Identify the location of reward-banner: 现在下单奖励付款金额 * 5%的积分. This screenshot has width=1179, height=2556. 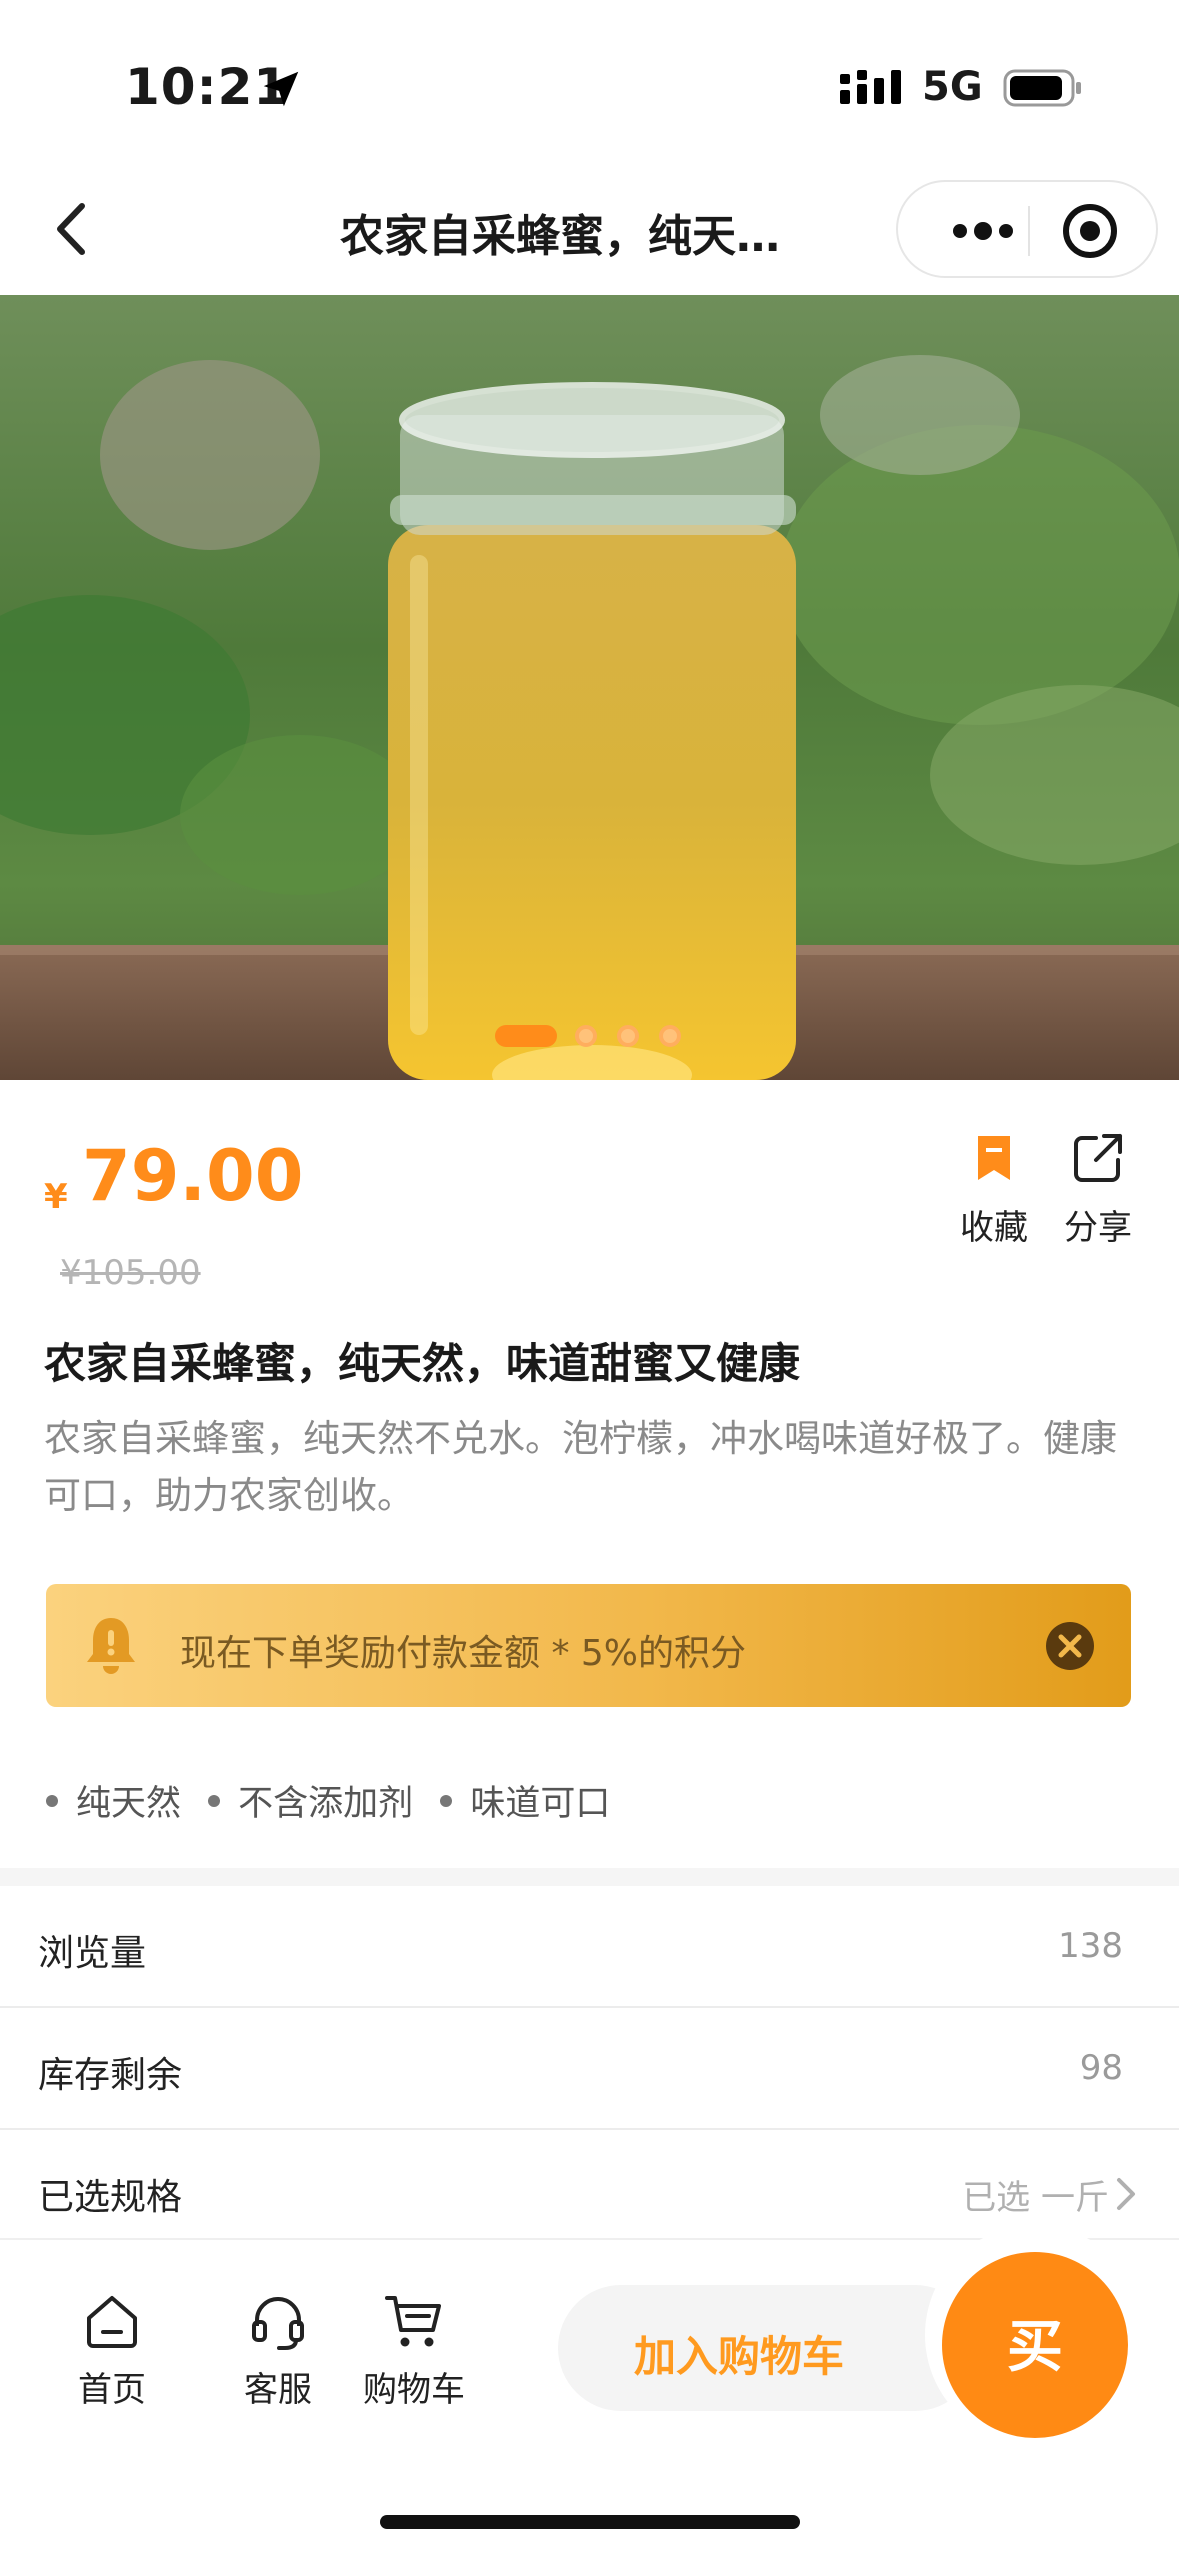
(588, 1645).